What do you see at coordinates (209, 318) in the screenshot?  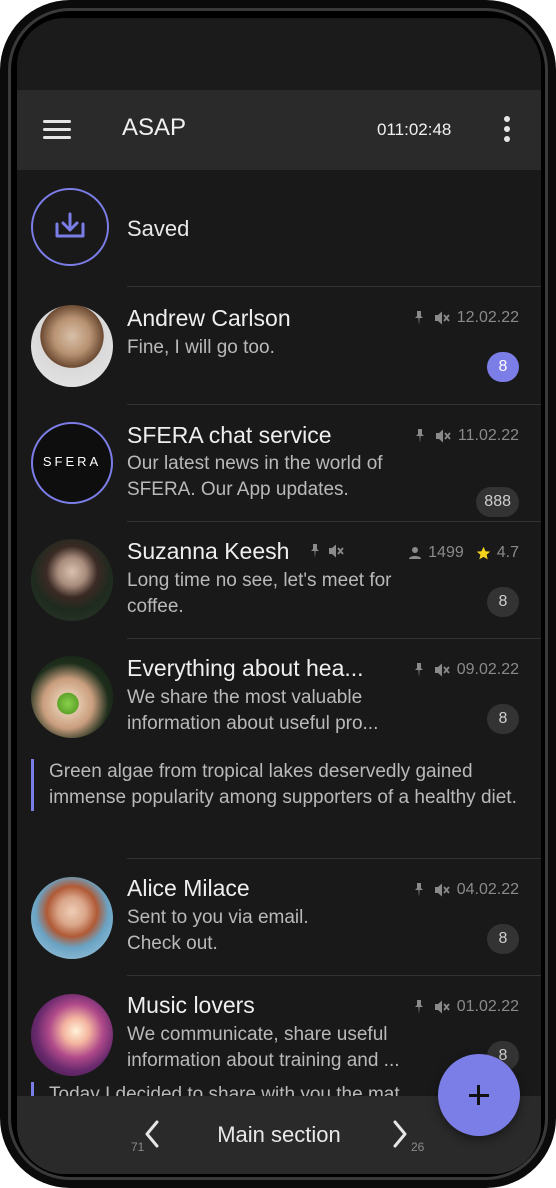 I see `chat-name: Andrew Carlson` at bounding box center [209, 318].